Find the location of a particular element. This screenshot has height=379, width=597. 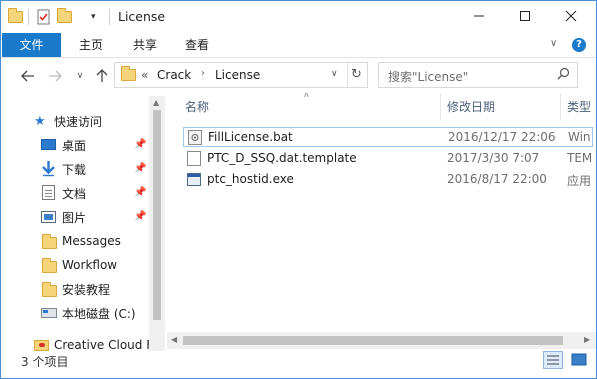

pictures-icon is located at coordinates (48, 217).